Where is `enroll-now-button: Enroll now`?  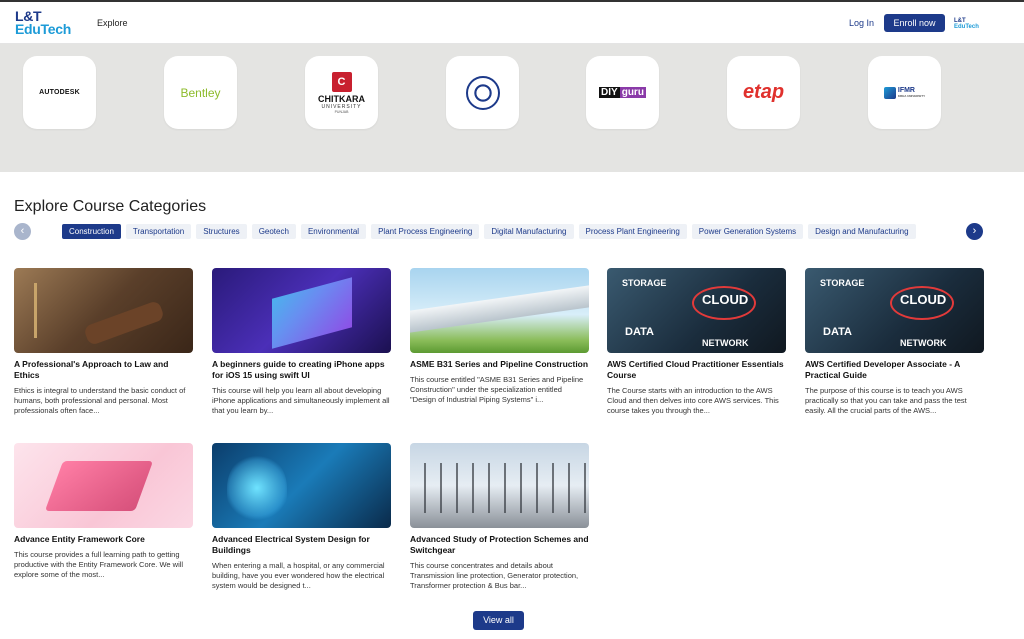
enroll-now-button: Enroll now is located at coordinates (914, 23).